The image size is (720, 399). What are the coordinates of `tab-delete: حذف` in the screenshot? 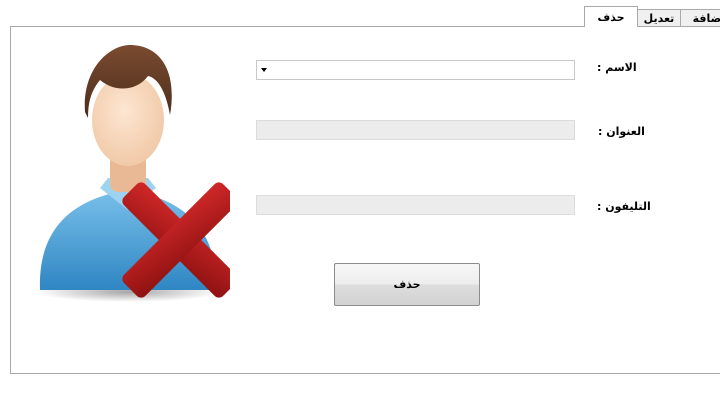 It's located at (611, 16).